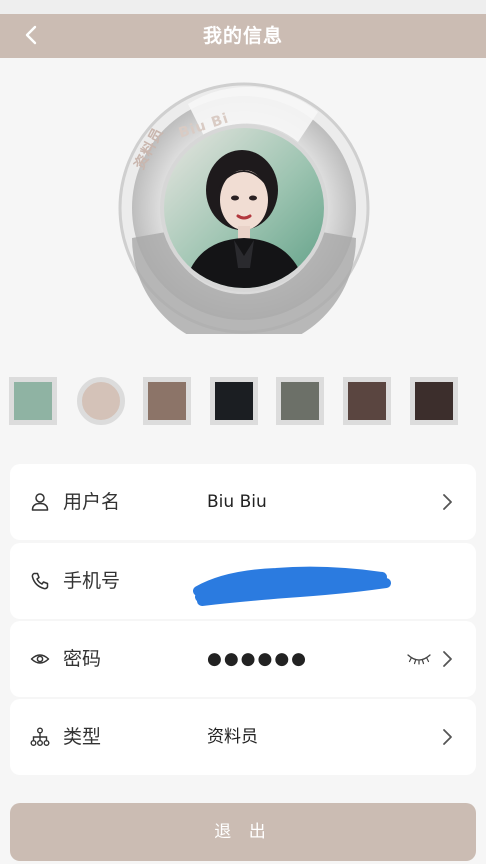 This screenshot has width=486, height=864. What do you see at coordinates (101, 401) in the screenshot?
I see `color-swatch-selected` at bounding box center [101, 401].